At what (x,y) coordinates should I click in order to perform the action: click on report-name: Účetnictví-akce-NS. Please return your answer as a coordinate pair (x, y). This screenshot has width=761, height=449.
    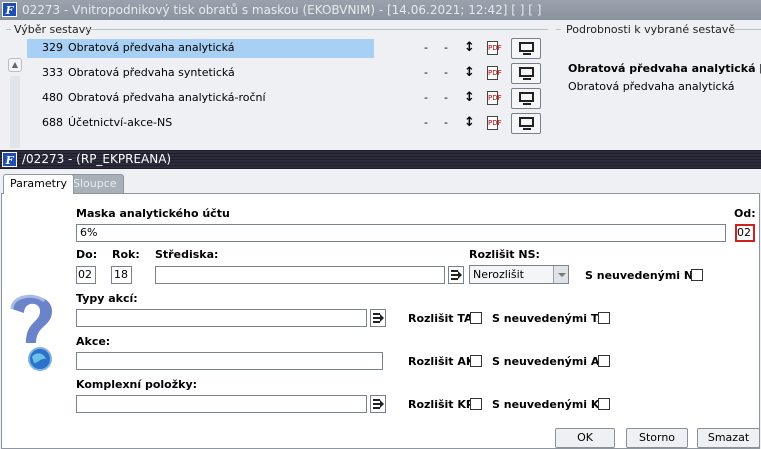
    Looking at the image, I should click on (120, 122).